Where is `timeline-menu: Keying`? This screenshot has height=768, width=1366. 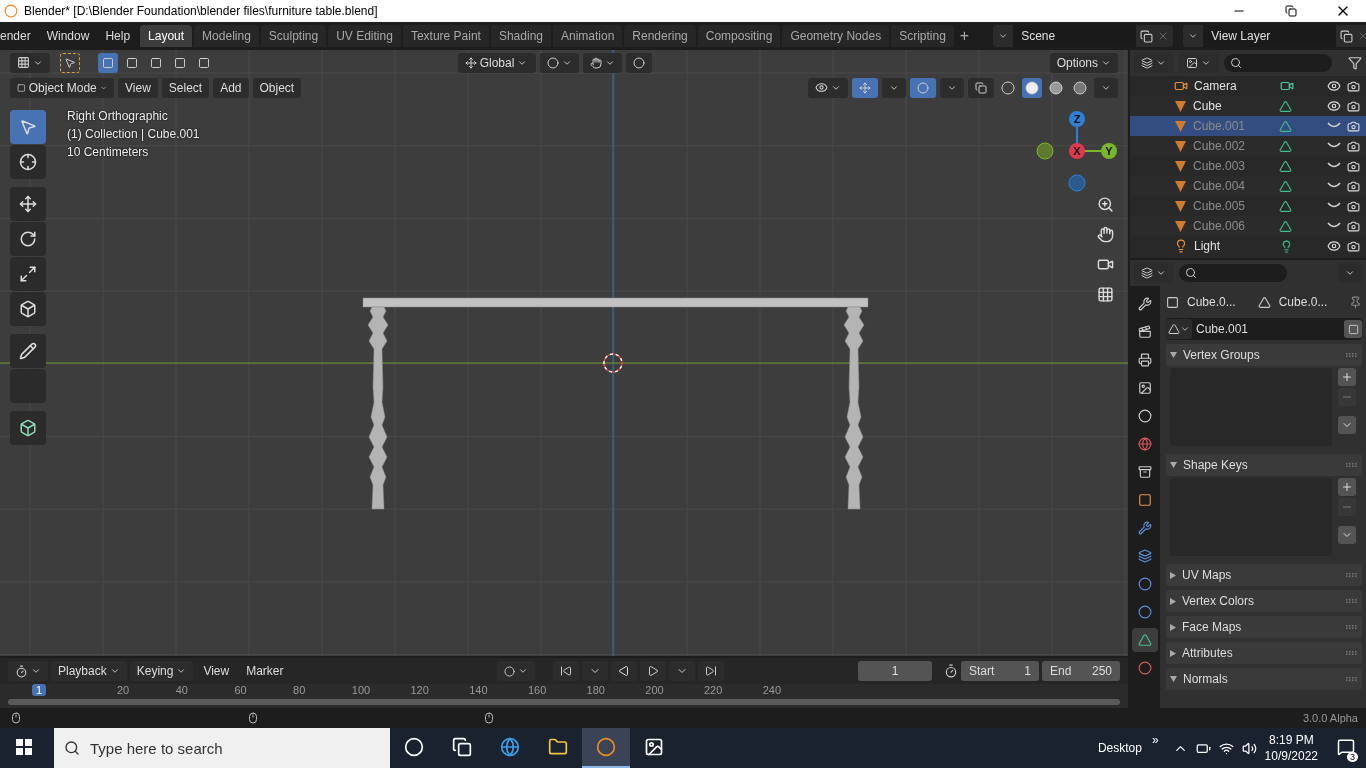
timeline-menu: Keying is located at coordinates (161, 671).